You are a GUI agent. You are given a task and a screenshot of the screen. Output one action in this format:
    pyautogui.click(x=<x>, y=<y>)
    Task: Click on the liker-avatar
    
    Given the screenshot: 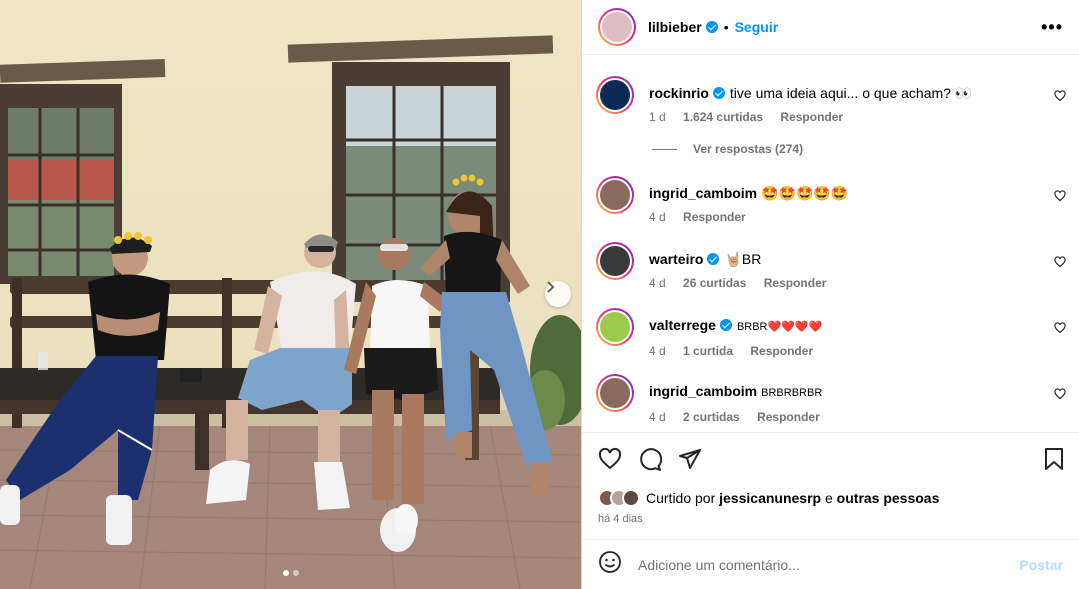 What is the action you would take?
    pyautogui.click(x=631, y=498)
    